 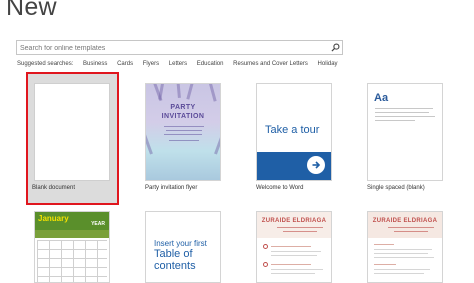 I want to click on search-input, so click(x=170, y=48).